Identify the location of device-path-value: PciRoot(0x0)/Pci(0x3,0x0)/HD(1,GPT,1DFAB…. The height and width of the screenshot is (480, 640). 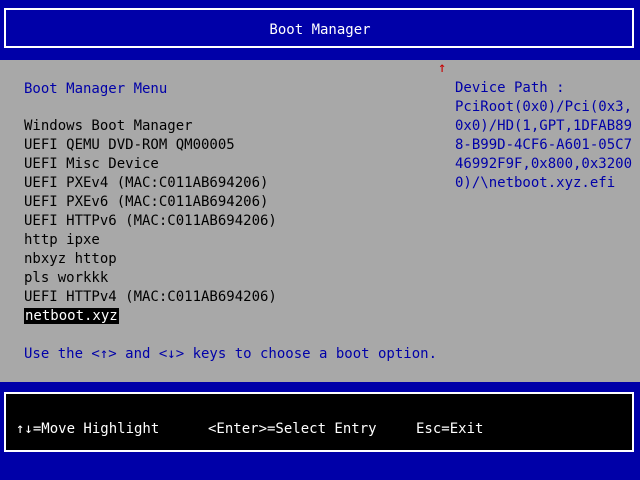
(544, 145).